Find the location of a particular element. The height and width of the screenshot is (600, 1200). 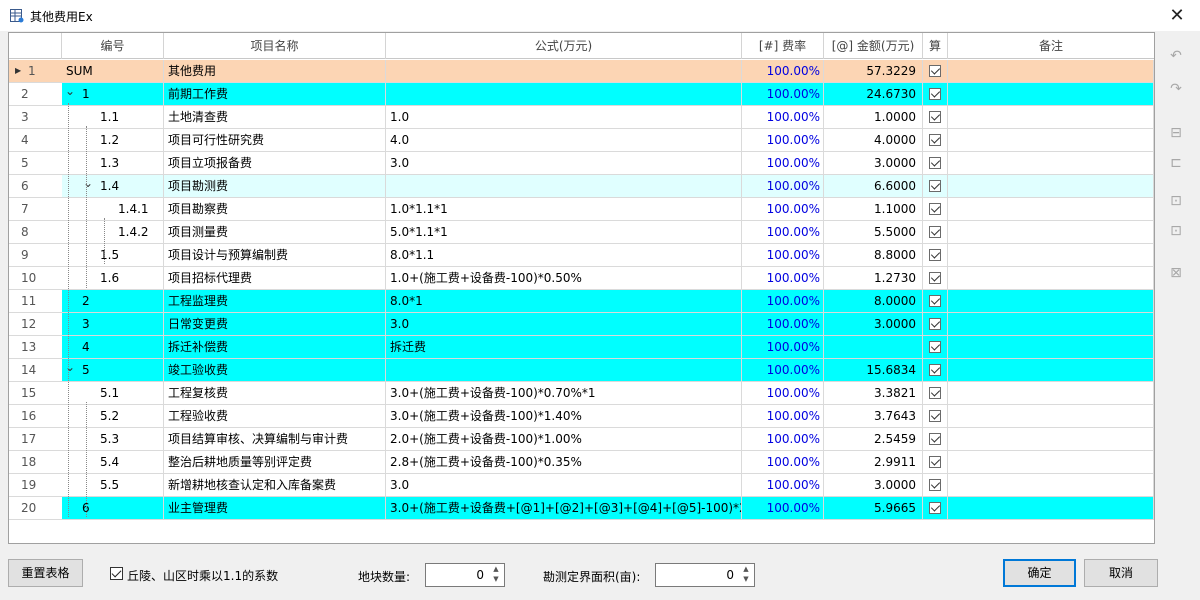

cell-code: 4 is located at coordinates (113, 347).